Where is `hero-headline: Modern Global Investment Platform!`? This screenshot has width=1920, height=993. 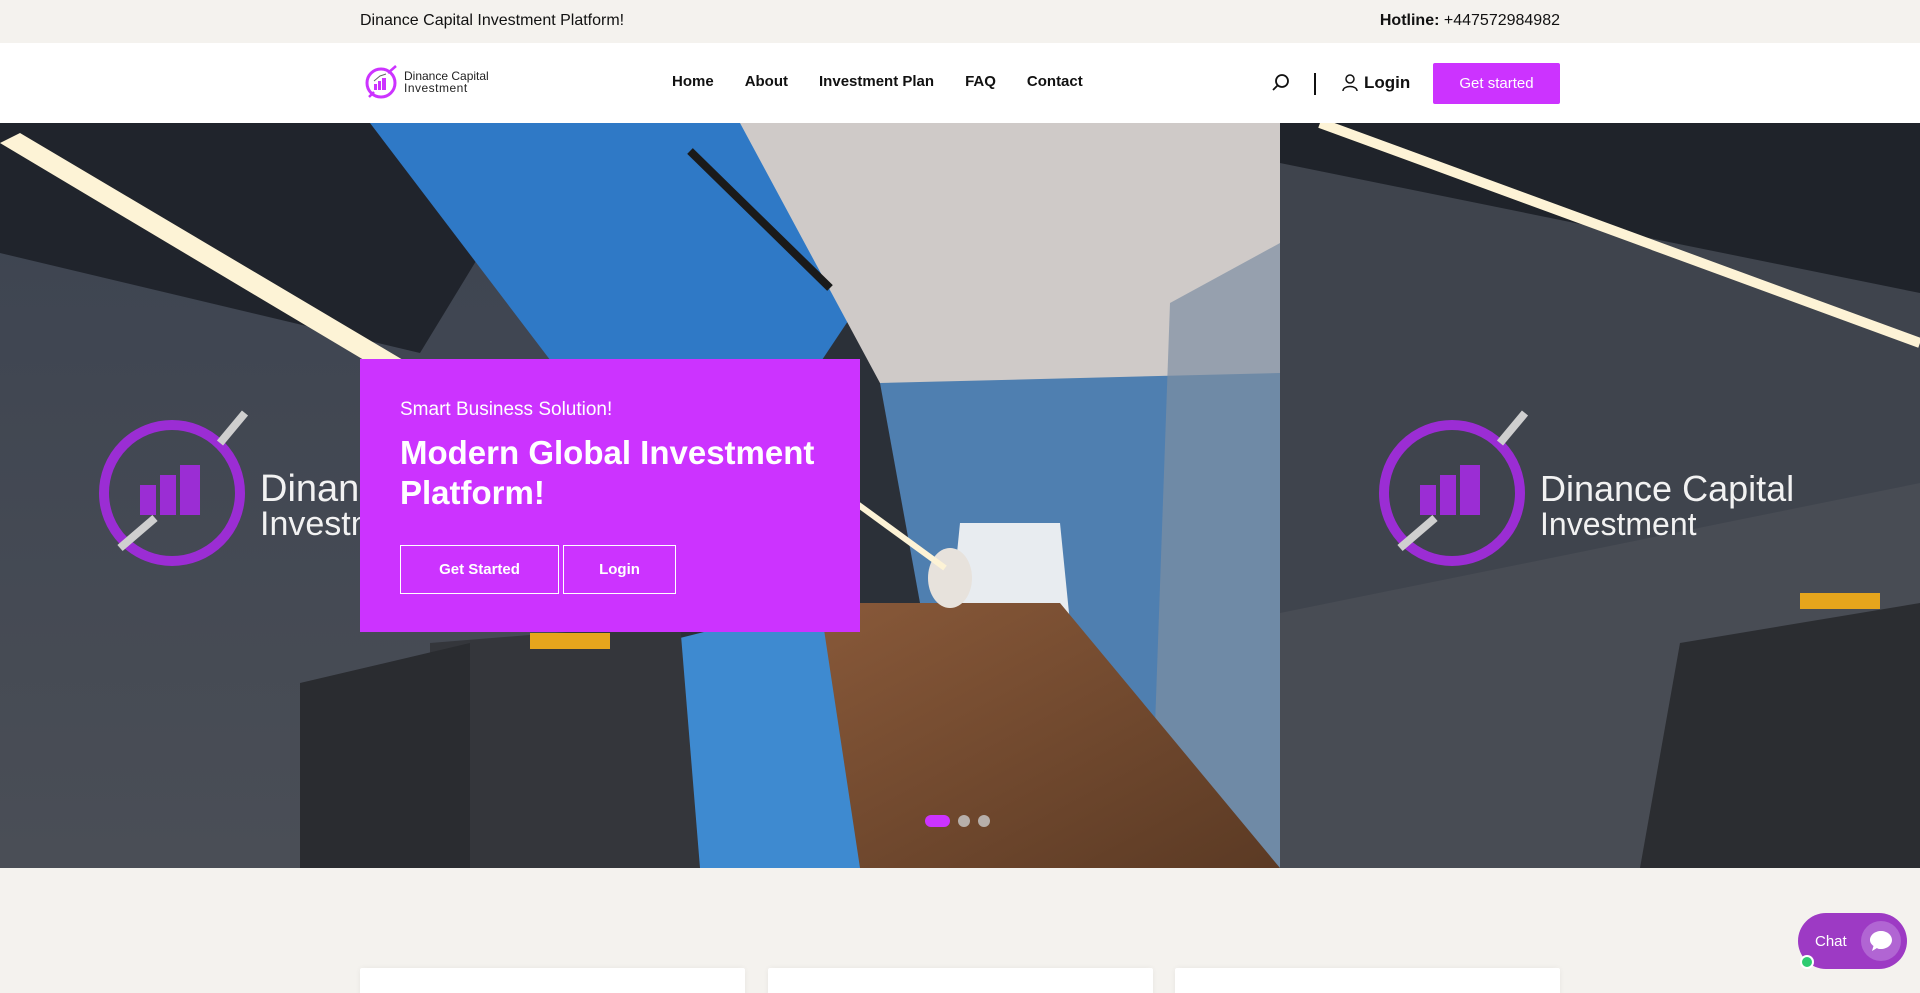
hero-headline: Modern Global Investment Platform! is located at coordinates (607, 472).